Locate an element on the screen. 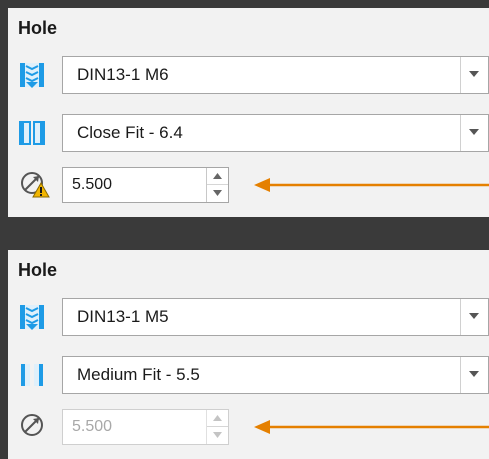  thread-size-select: DIN13-1 M5 is located at coordinates (275, 317).